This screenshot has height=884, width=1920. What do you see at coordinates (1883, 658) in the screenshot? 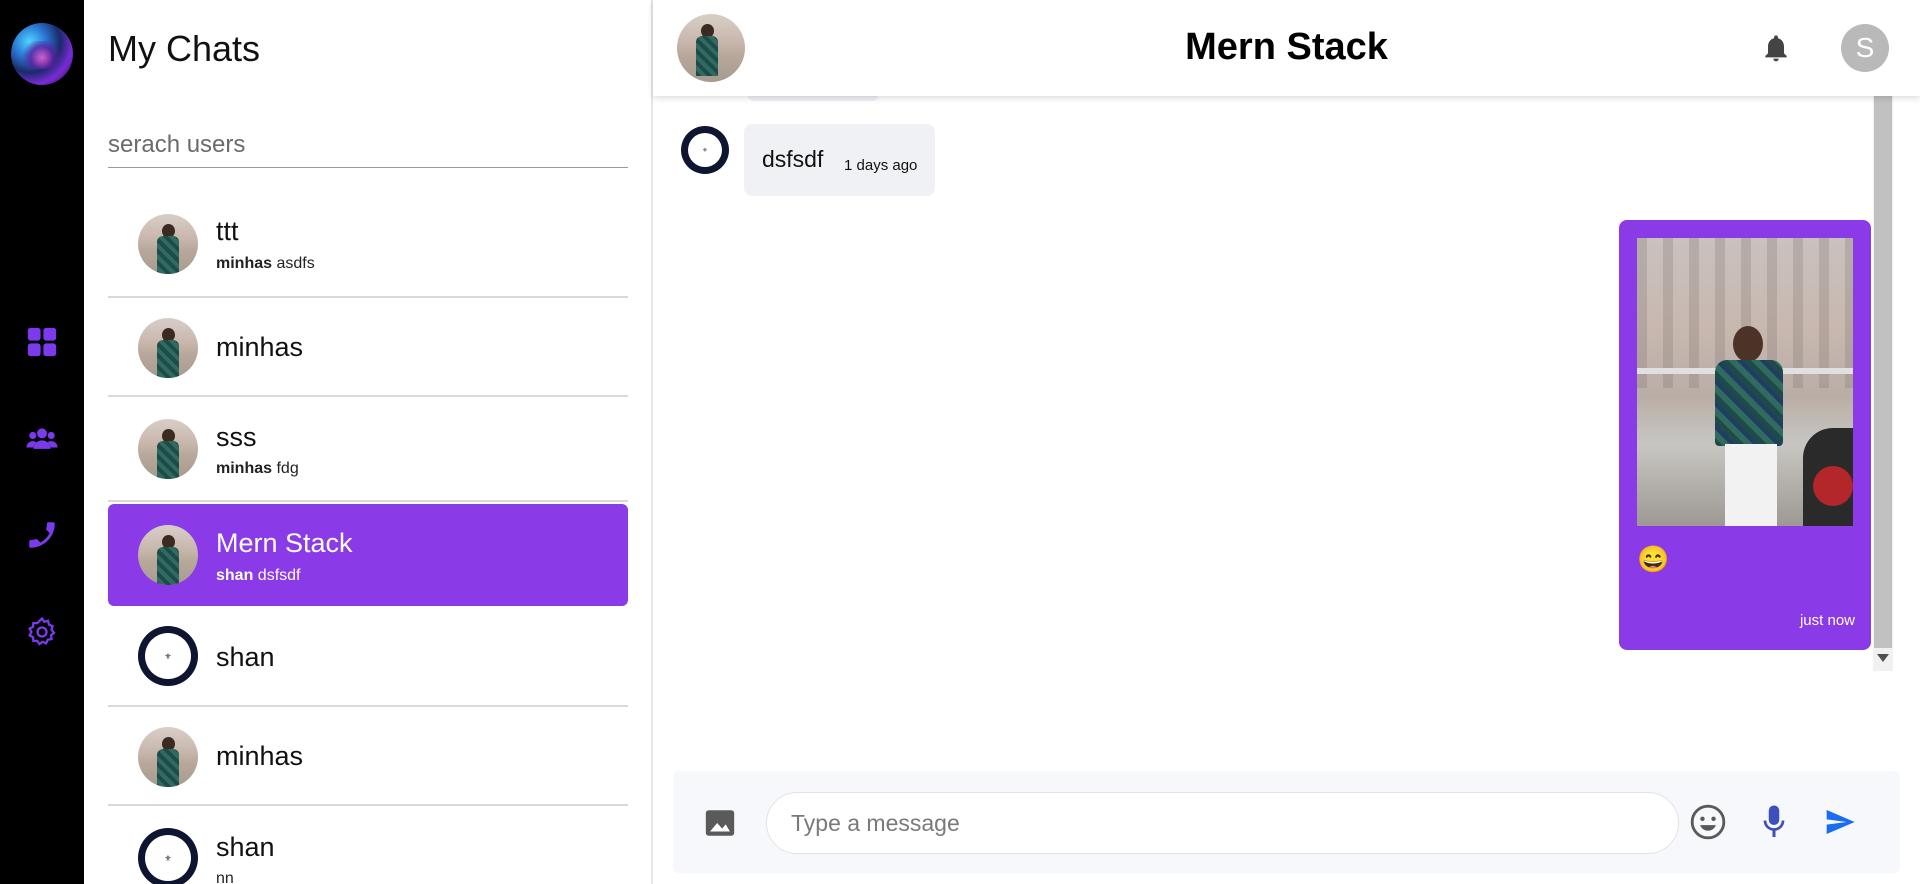
I see `scroll-down-arrow-icon` at bounding box center [1883, 658].